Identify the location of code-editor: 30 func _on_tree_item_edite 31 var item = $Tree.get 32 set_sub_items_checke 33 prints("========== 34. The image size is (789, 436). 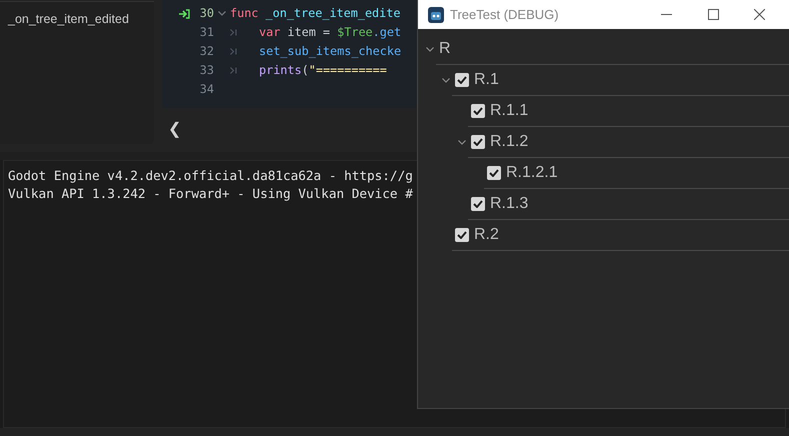
(289, 54).